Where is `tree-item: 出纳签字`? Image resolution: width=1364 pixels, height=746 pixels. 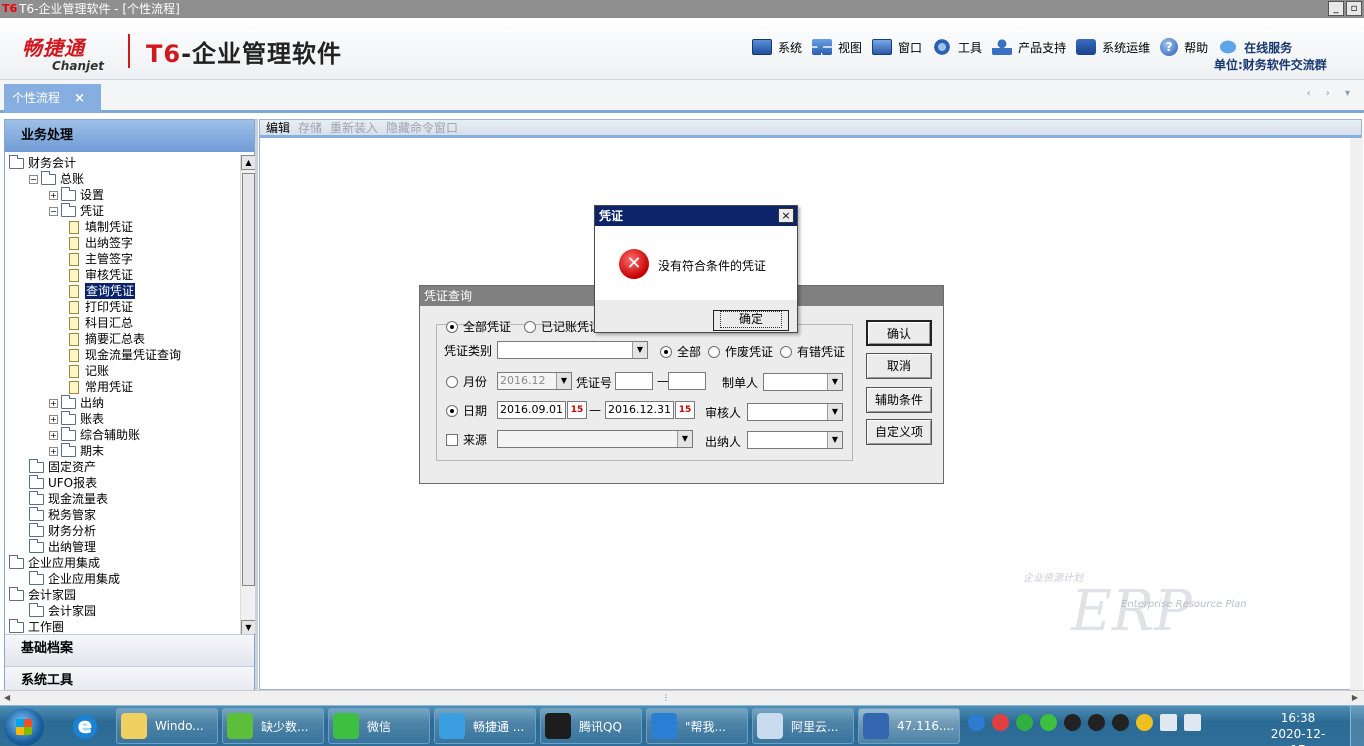 tree-item: 出纳签字 is located at coordinates (101, 243).